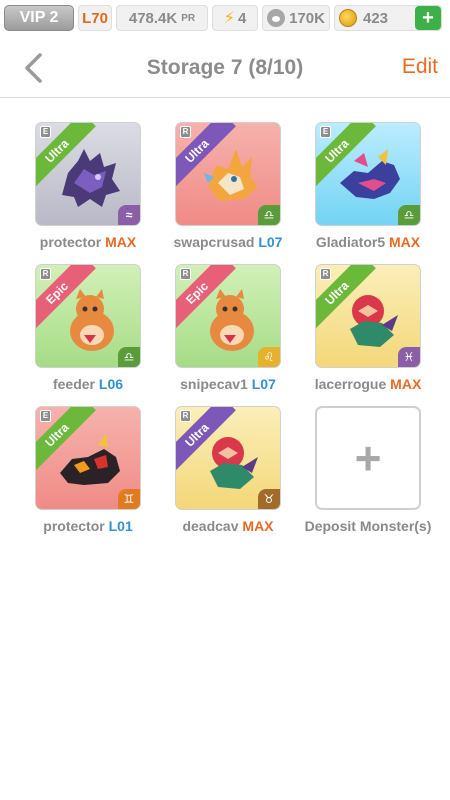 The height and width of the screenshot is (800, 450). Describe the element at coordinates (307, 18) in the screenshot. I see `food-value: 170K` at that location.